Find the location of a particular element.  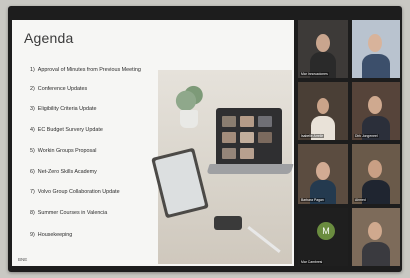

agenda-text: Summer Courses in Valencia is located at coordinates (72, 213).